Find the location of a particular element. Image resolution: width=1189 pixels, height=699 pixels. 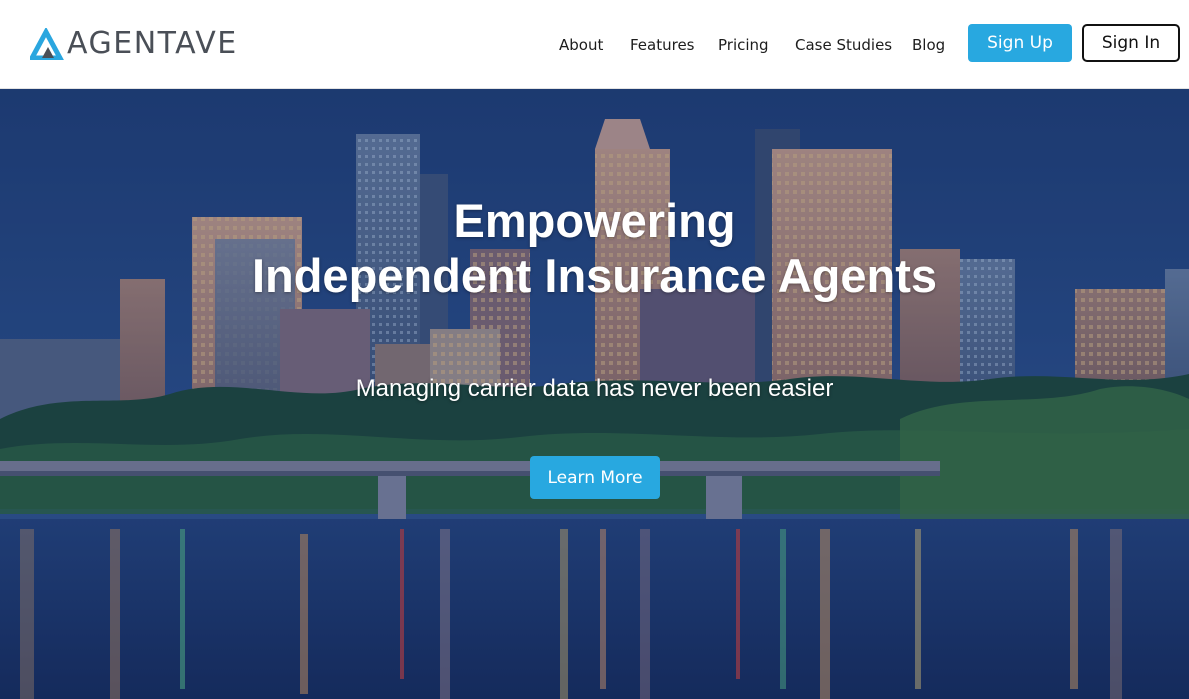

sign-in-button: Sign In is located at coordinates (1131, 43).